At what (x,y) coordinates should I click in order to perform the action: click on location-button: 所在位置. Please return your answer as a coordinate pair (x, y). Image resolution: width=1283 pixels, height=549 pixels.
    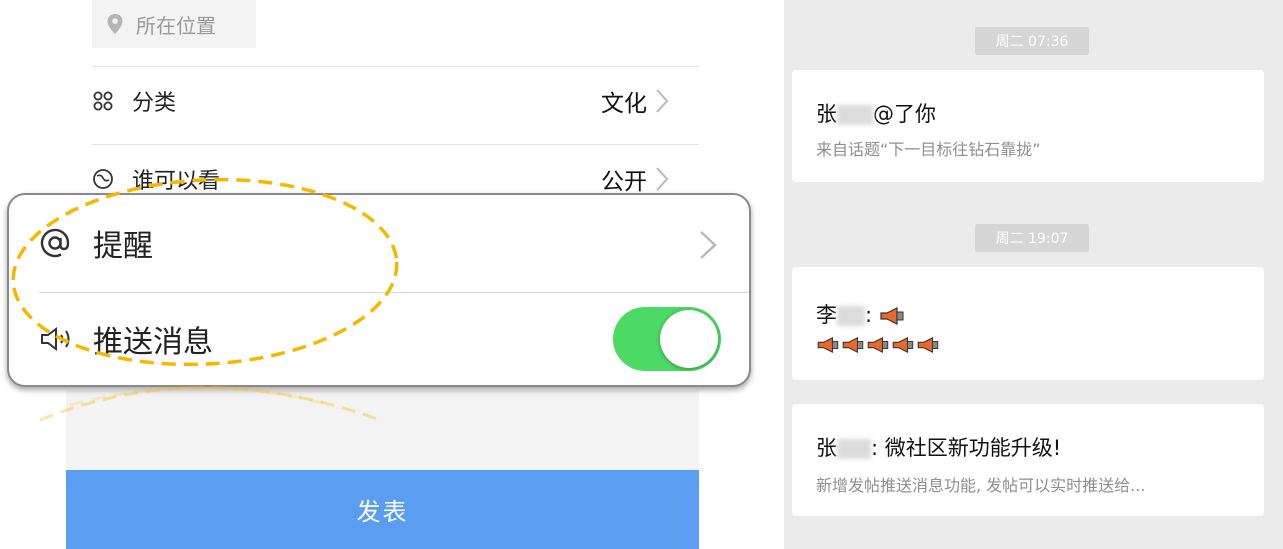
    Looking at the image, I should click on (174, 24).